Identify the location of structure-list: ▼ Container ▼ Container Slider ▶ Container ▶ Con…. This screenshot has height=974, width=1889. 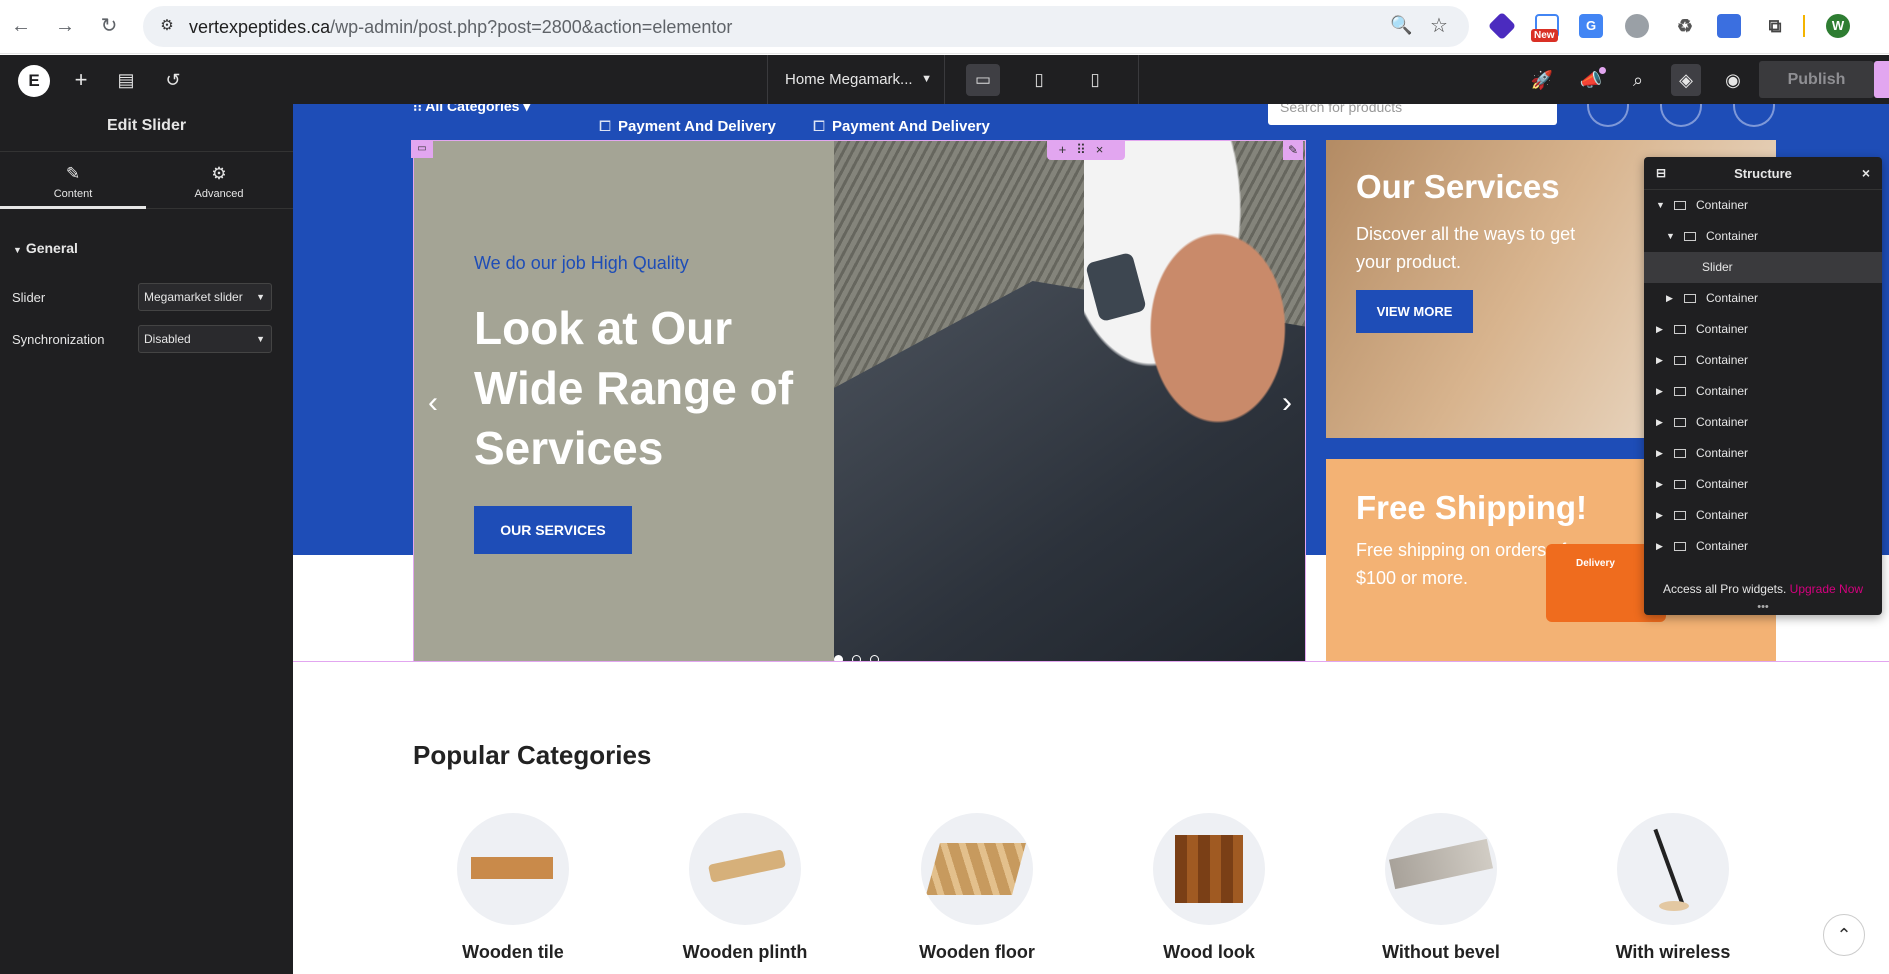
(1763, 376).